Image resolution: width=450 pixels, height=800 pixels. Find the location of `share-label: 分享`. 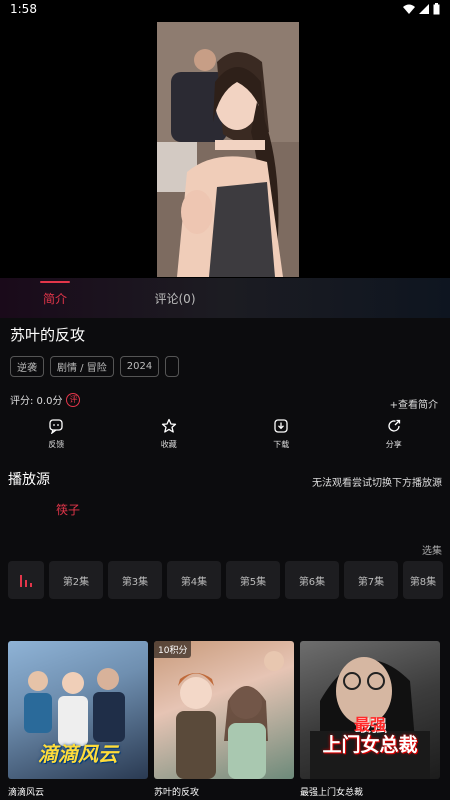

share-label: 分享 is located at coordinates (393, 444).